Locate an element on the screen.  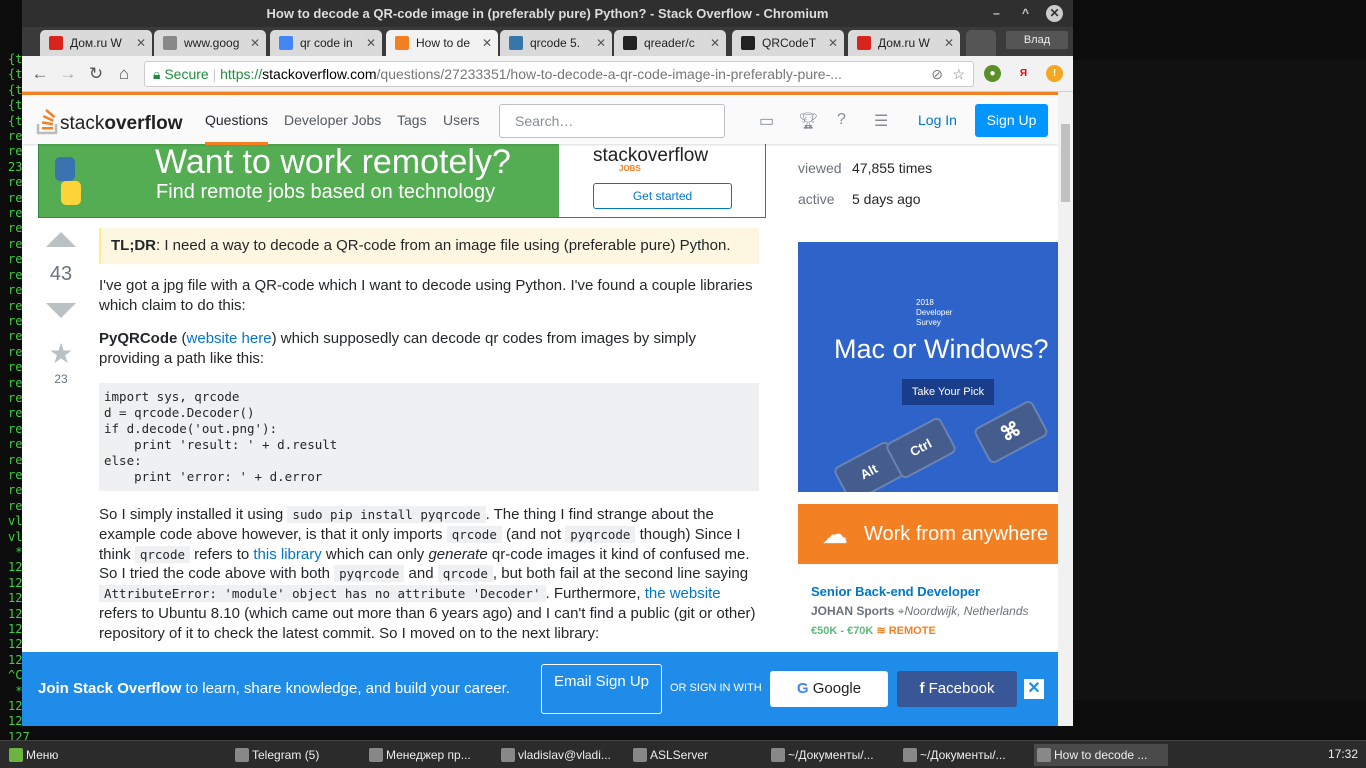
forward-icon: → is located at coordinates (68, 74).